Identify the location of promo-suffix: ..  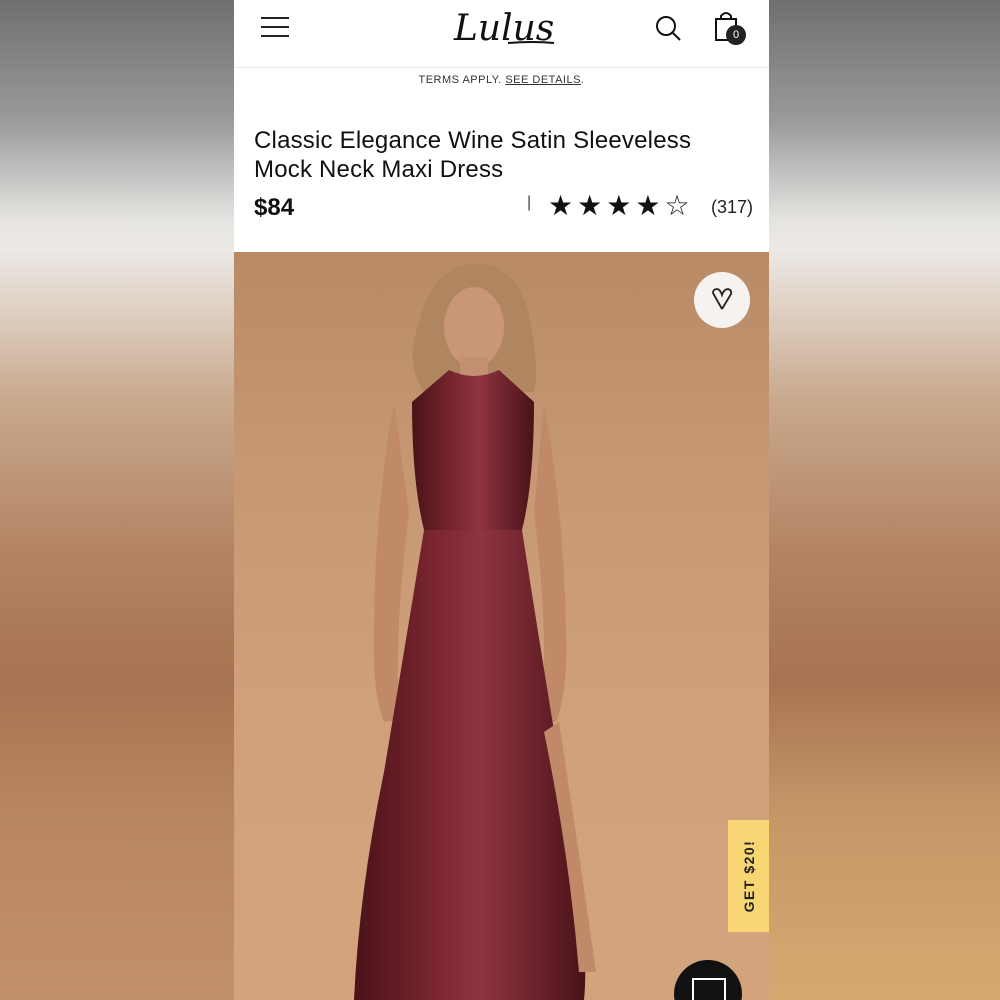
(582, 80).